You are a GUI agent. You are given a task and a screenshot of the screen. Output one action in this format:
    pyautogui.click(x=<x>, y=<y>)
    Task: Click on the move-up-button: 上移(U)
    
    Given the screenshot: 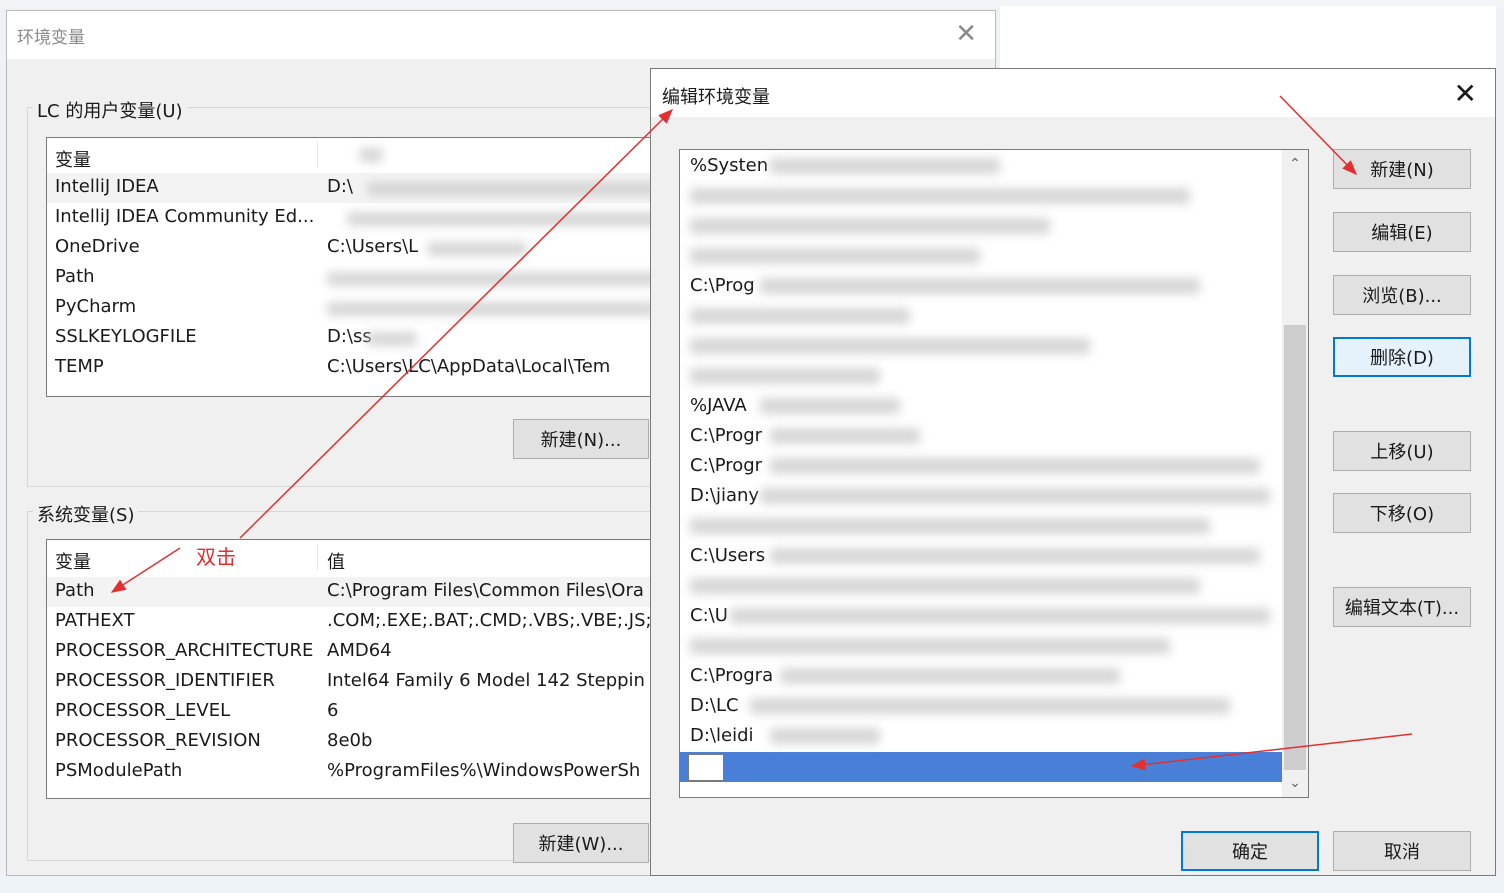 What is the action you would take?
    pyautogui.click(x=1402, y=451)
    